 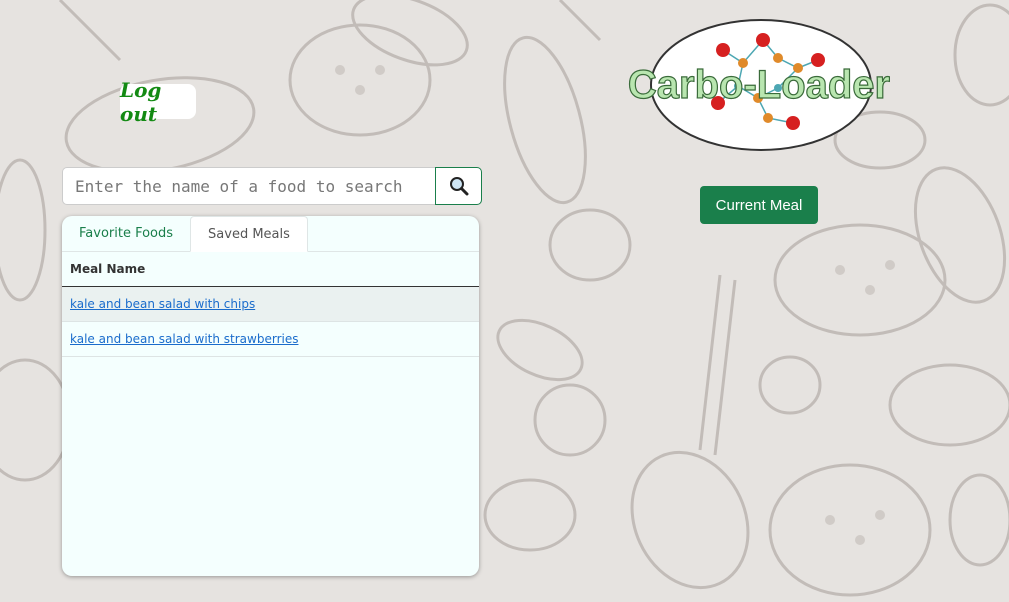 I want to click on meal-link: kale and bean salad with chips, so click(x=162, y=304).